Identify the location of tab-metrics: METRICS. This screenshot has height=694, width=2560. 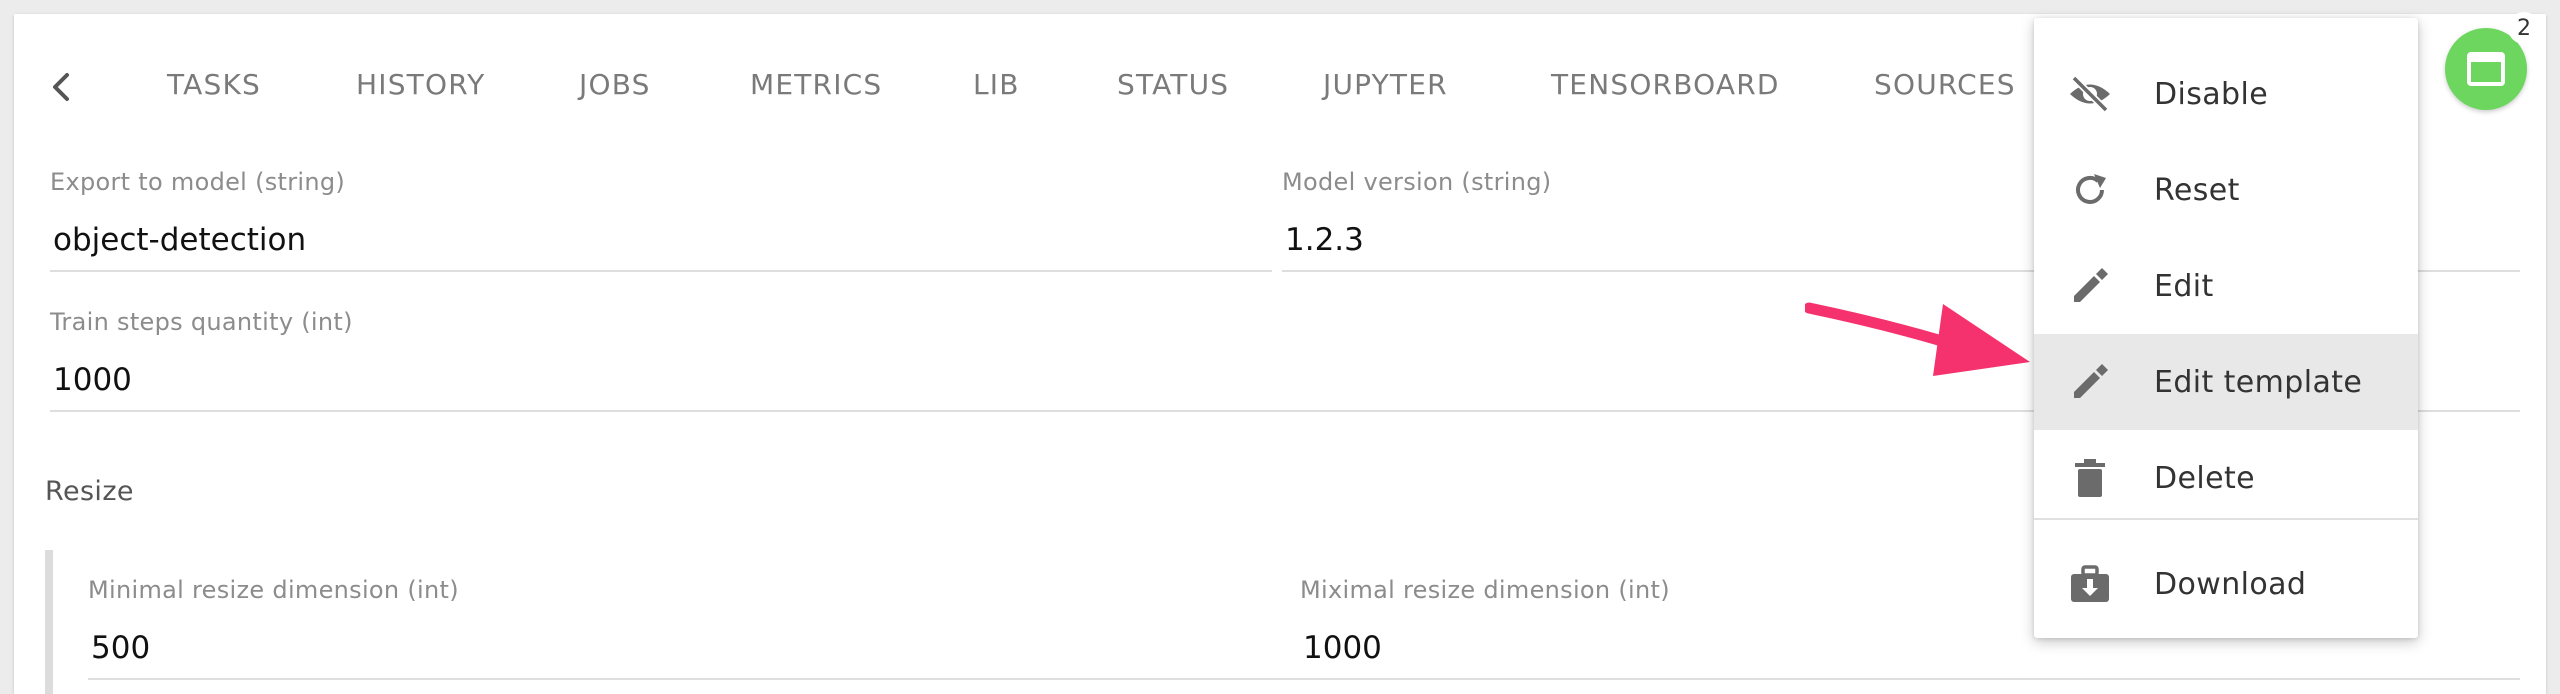
(816, 84).